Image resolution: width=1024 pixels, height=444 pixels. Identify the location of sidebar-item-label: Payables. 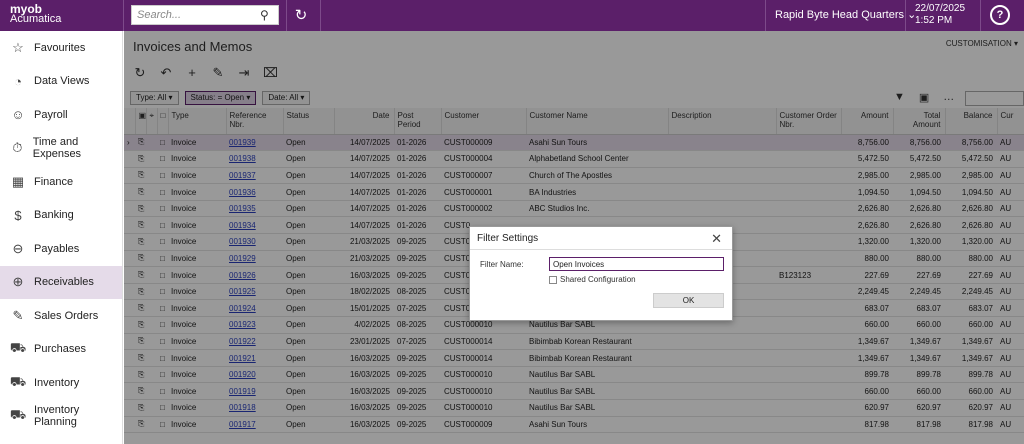
(57, 248).